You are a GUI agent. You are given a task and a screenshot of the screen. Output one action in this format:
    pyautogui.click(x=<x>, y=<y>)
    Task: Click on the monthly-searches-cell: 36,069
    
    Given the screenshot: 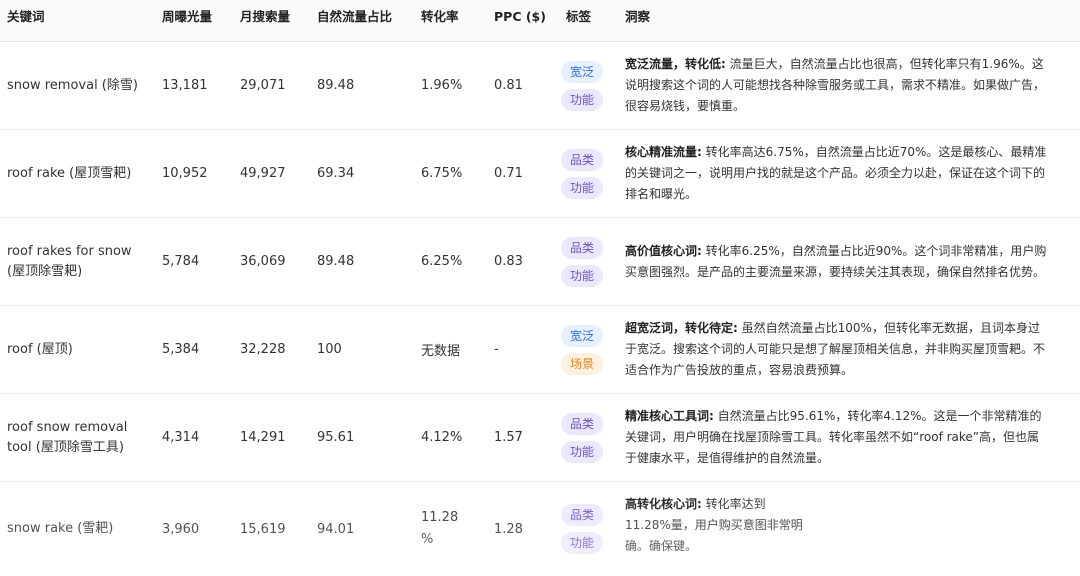 What is the action you would take?
    pyautogui.click(x=263, y=261)
    